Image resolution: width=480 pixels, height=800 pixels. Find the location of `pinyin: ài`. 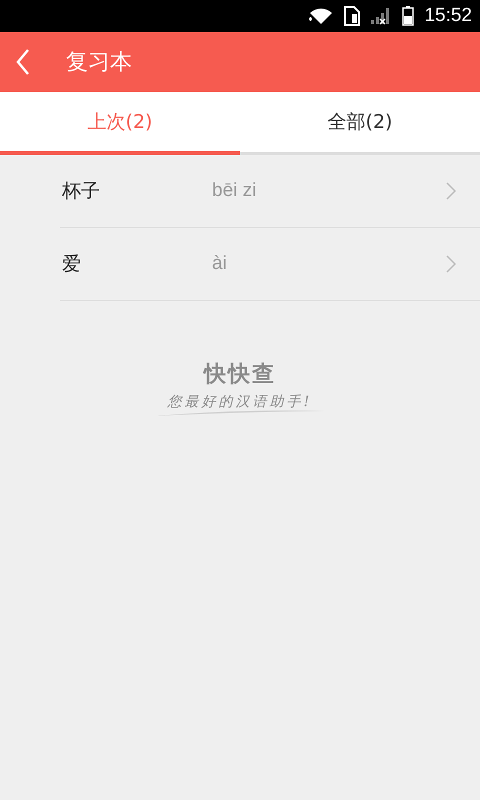

pinyin: ài is located at coordinates (220, 264).